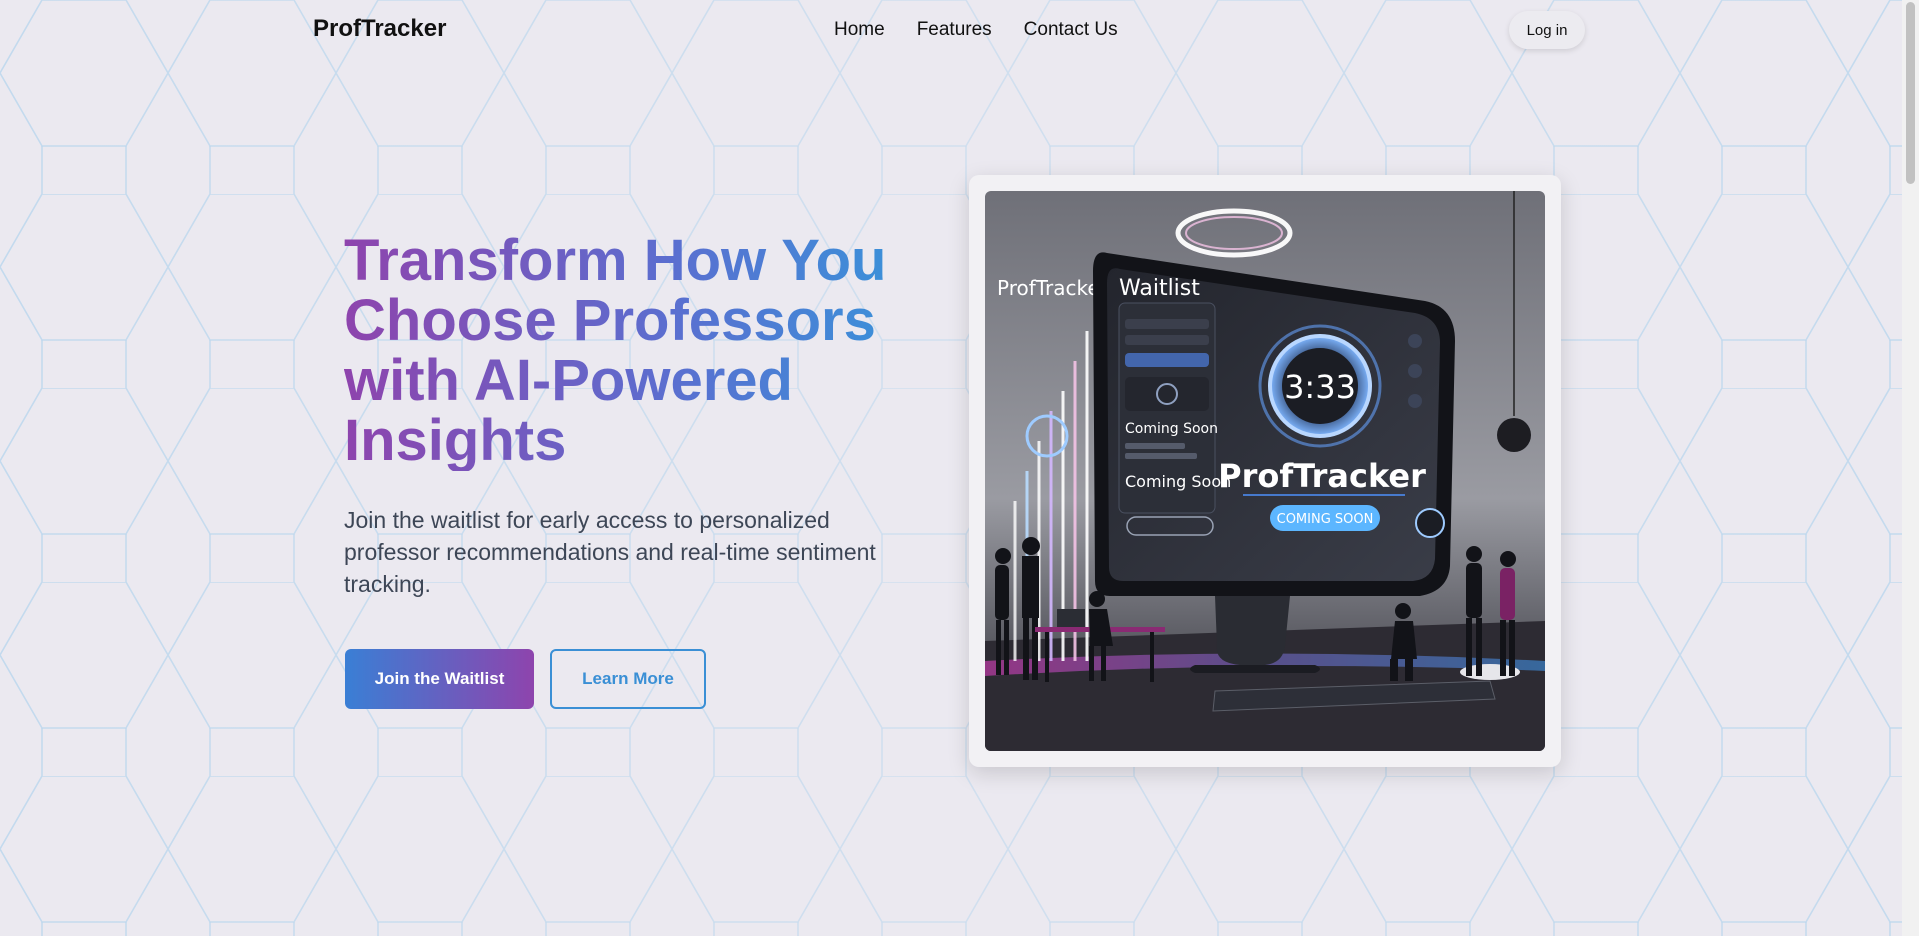 This screenshot has width=1919, height=936. I want to click on illustration-coming-soon-1: Coming Soon, so click(1171, 429).